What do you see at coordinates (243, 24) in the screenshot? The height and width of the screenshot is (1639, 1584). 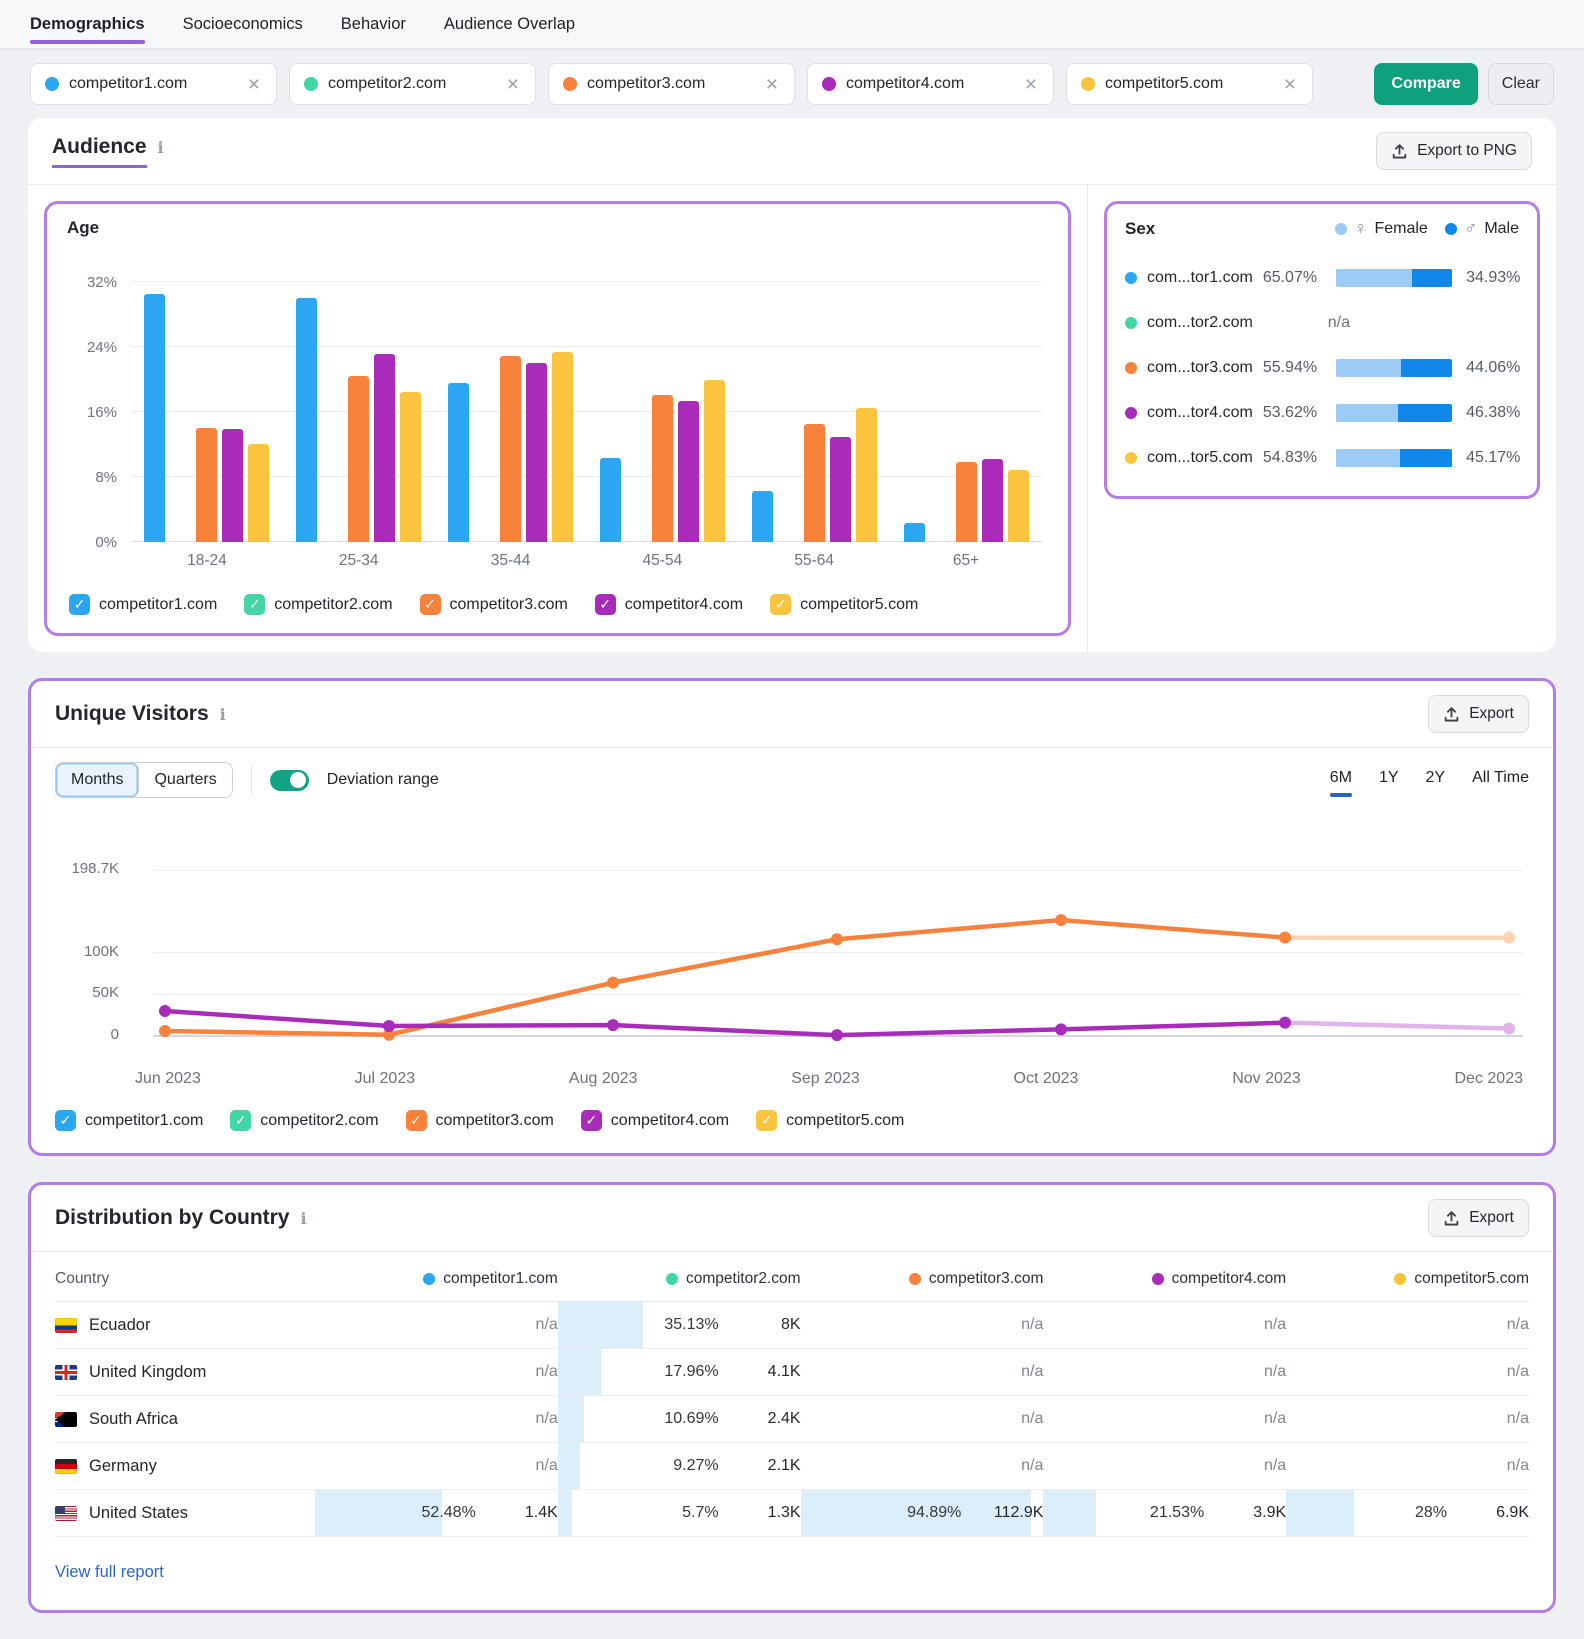 I see `tab-socioeconomics: Socioeconomics` at bounding box center [243, 24].